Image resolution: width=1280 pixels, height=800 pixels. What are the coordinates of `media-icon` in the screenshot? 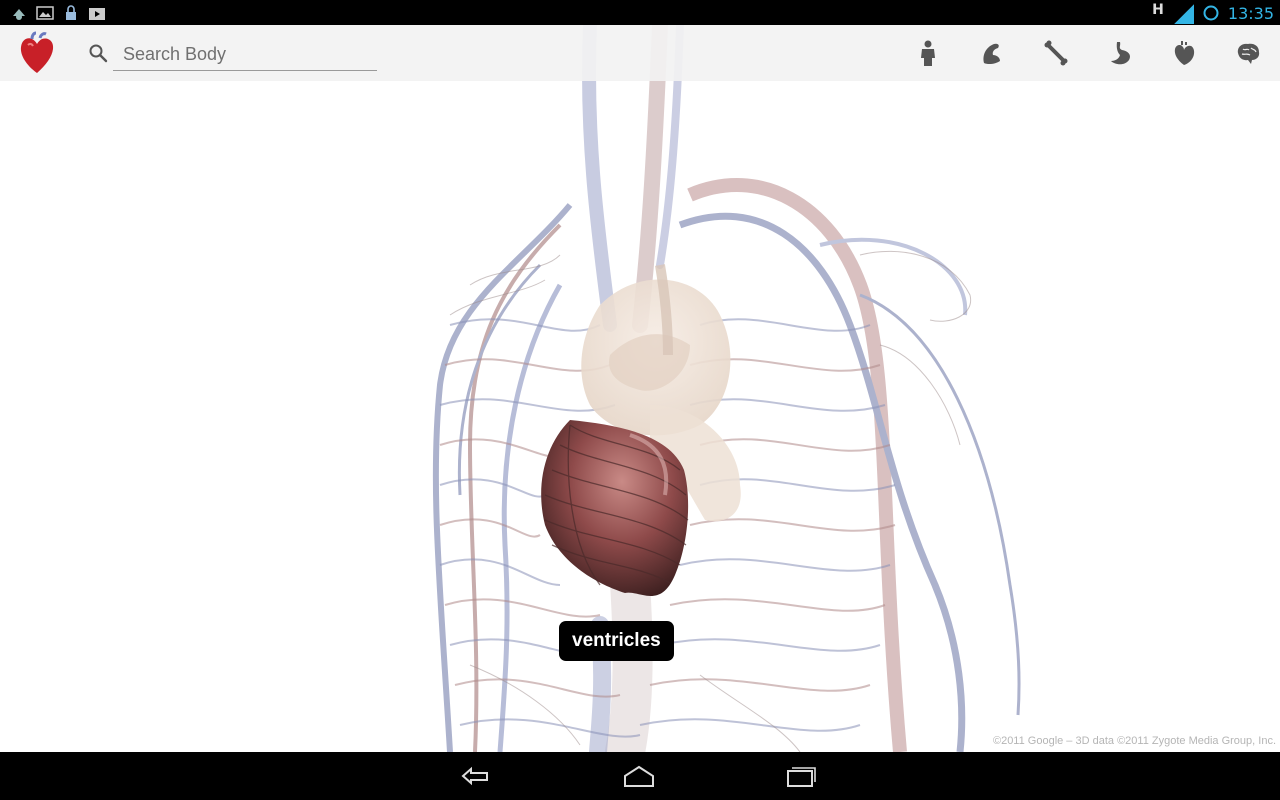 It's located at (97, 14).